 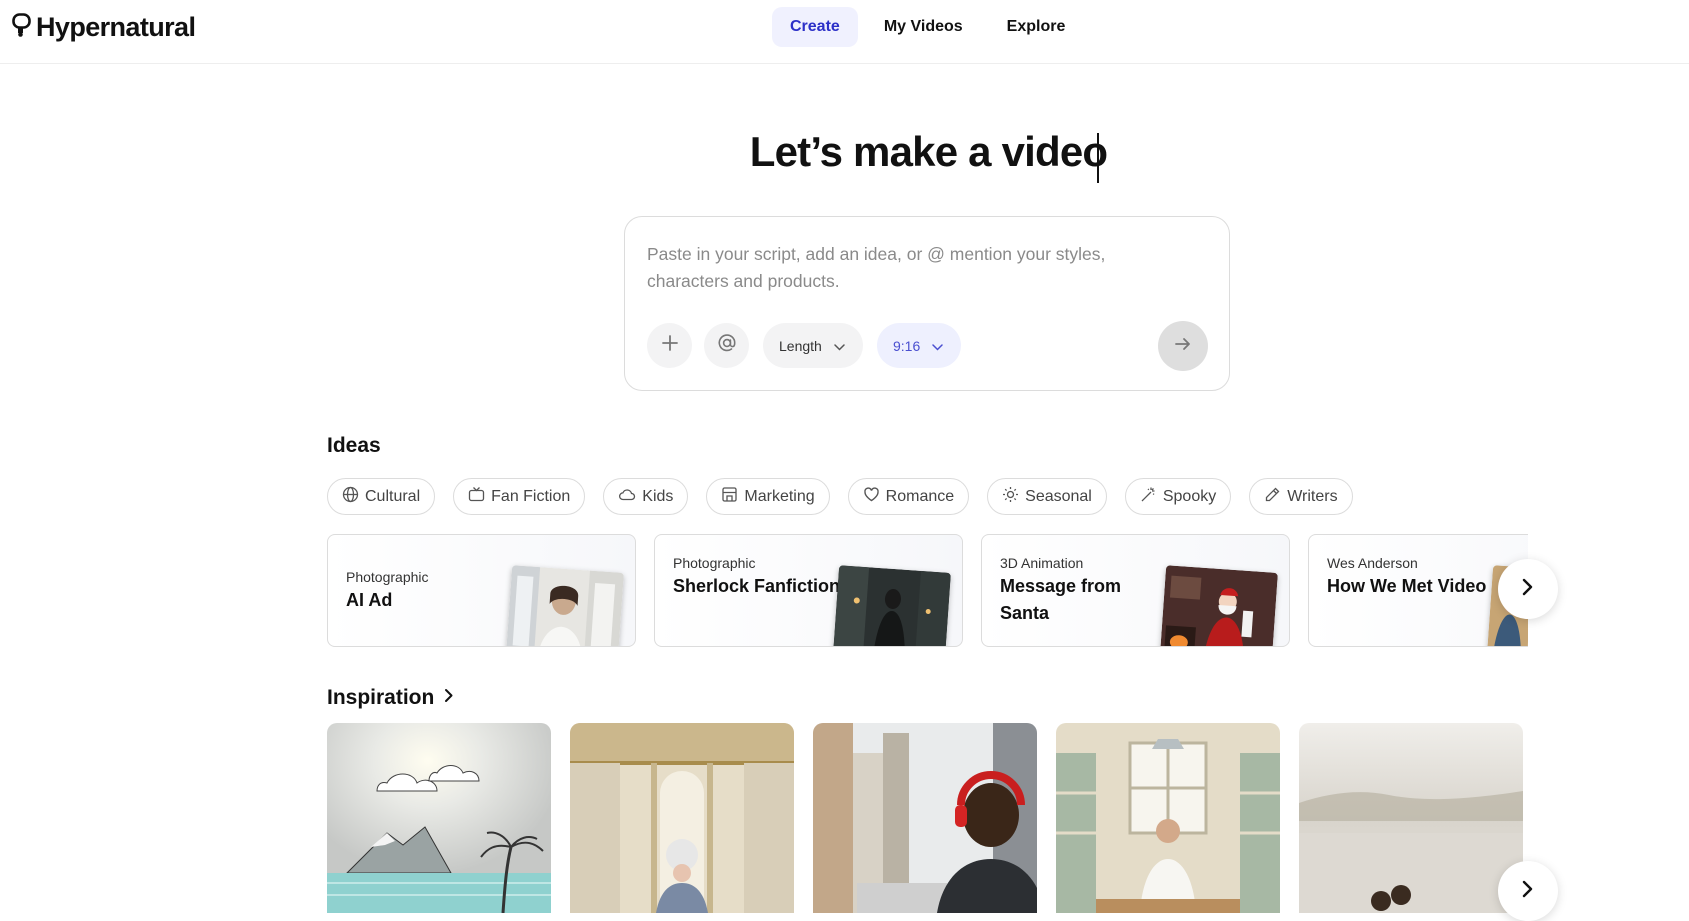 What do you see at coordinates (1312, 496) in the screenshot?
I see `chip-label: Writers` at bounding box center [1312, 496].